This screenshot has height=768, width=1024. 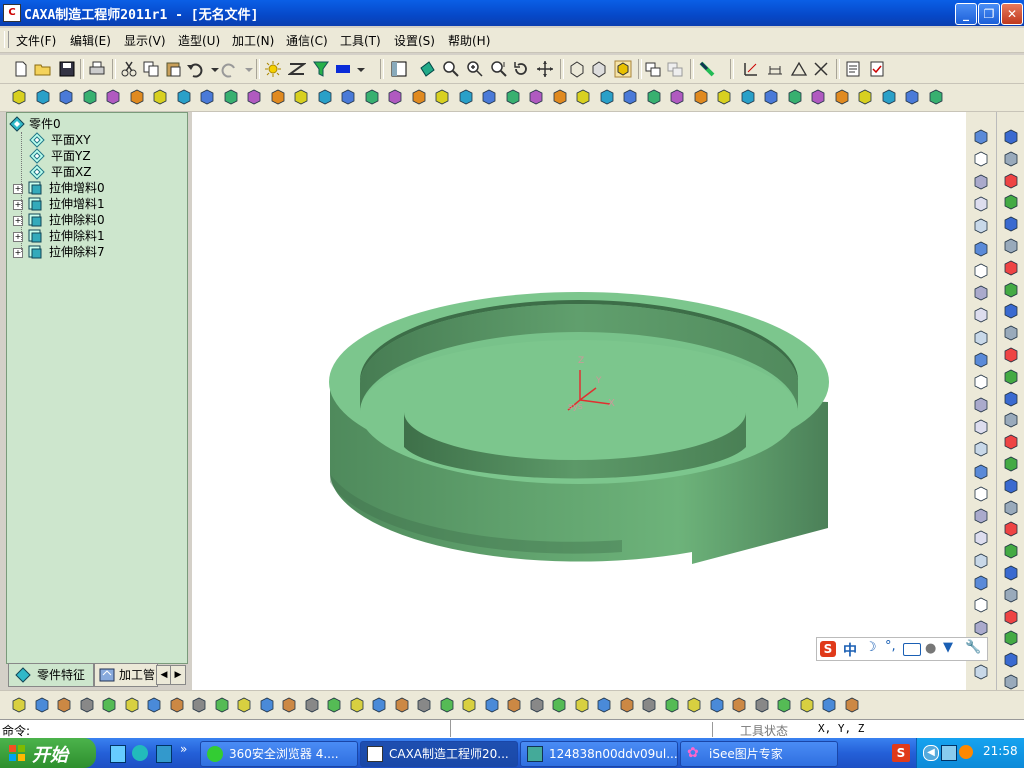 What do you see at coordinates (183, 749) in the screenshot?
I see `quicklaunch-more-icon: »` at bounding box center [183, 749].